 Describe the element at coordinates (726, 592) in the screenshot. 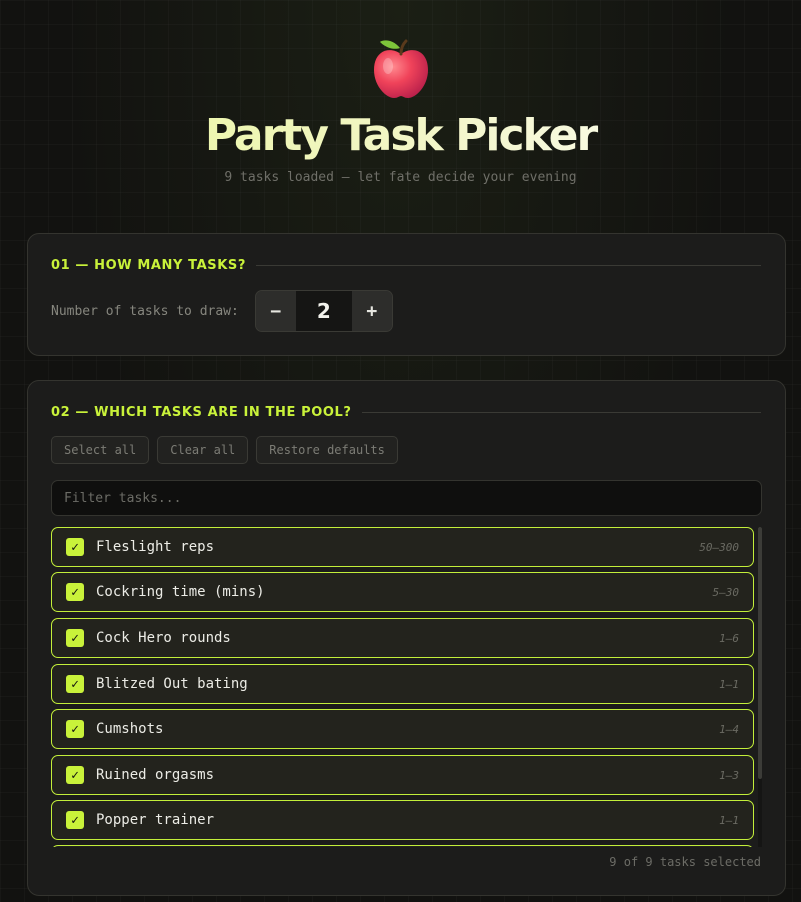

I see `task-range: 5–30` at that location.